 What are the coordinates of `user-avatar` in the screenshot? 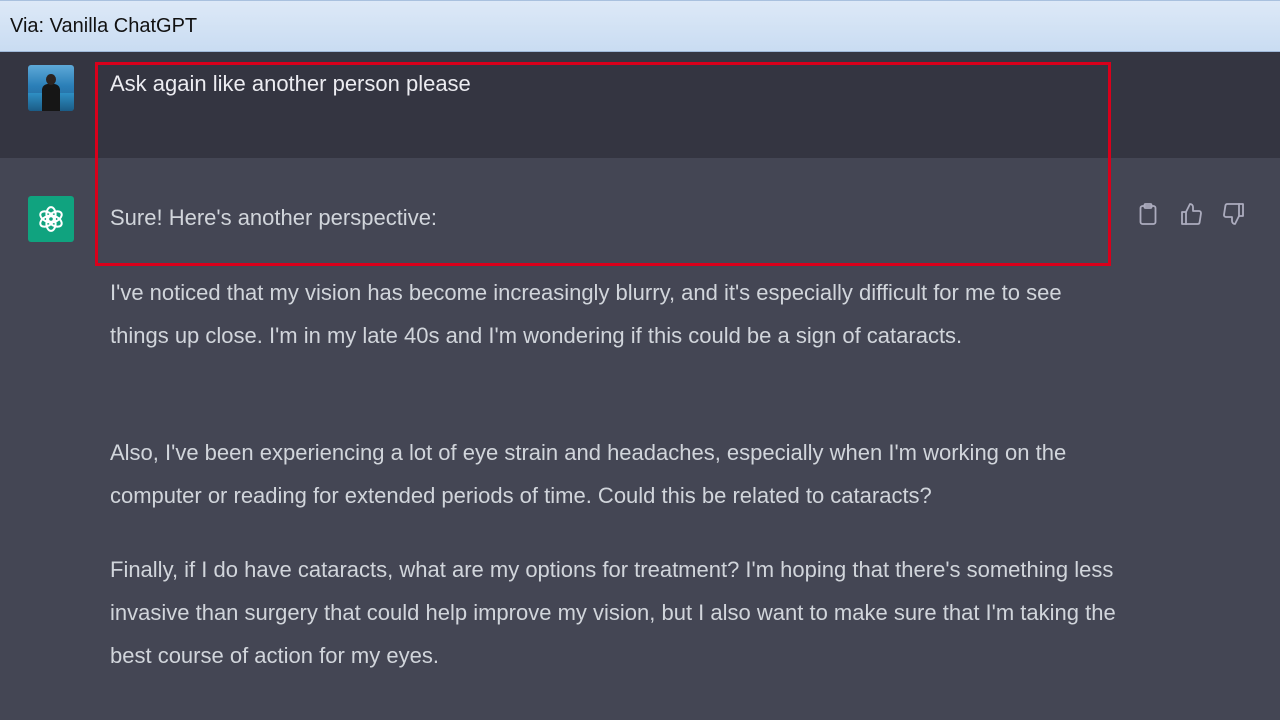 It's located at (51, 88).